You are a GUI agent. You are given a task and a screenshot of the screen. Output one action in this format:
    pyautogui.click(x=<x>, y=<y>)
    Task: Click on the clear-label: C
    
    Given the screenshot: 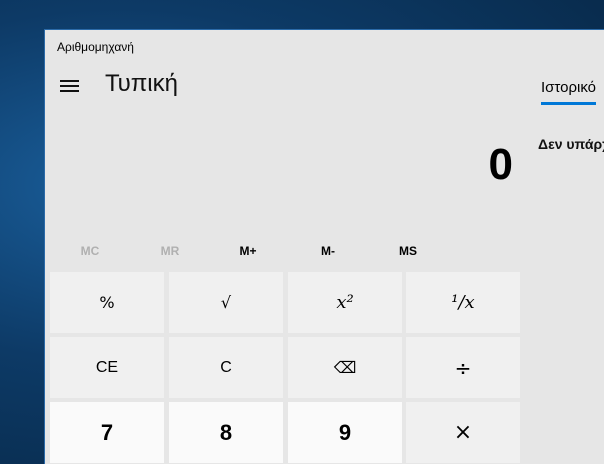 What is the action you would take?
    pyautogui.click(x=226, y=367)
    